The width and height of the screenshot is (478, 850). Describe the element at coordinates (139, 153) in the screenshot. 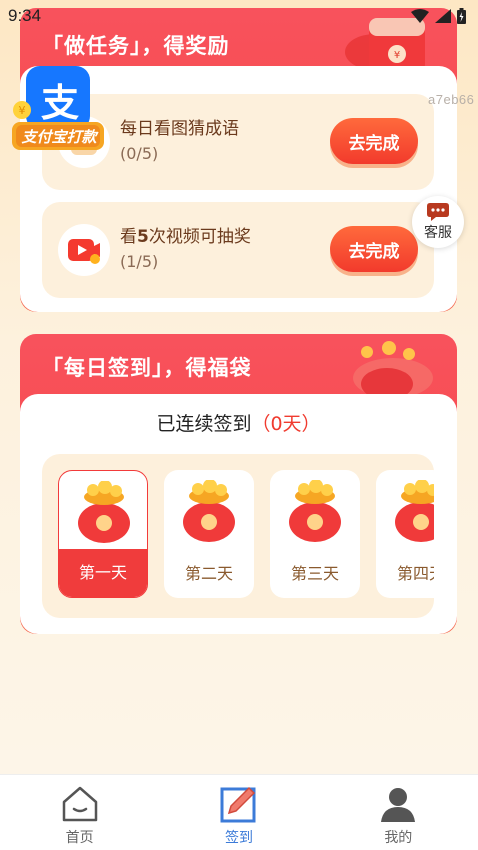

I see `task-progress: (0/5)` at that location.